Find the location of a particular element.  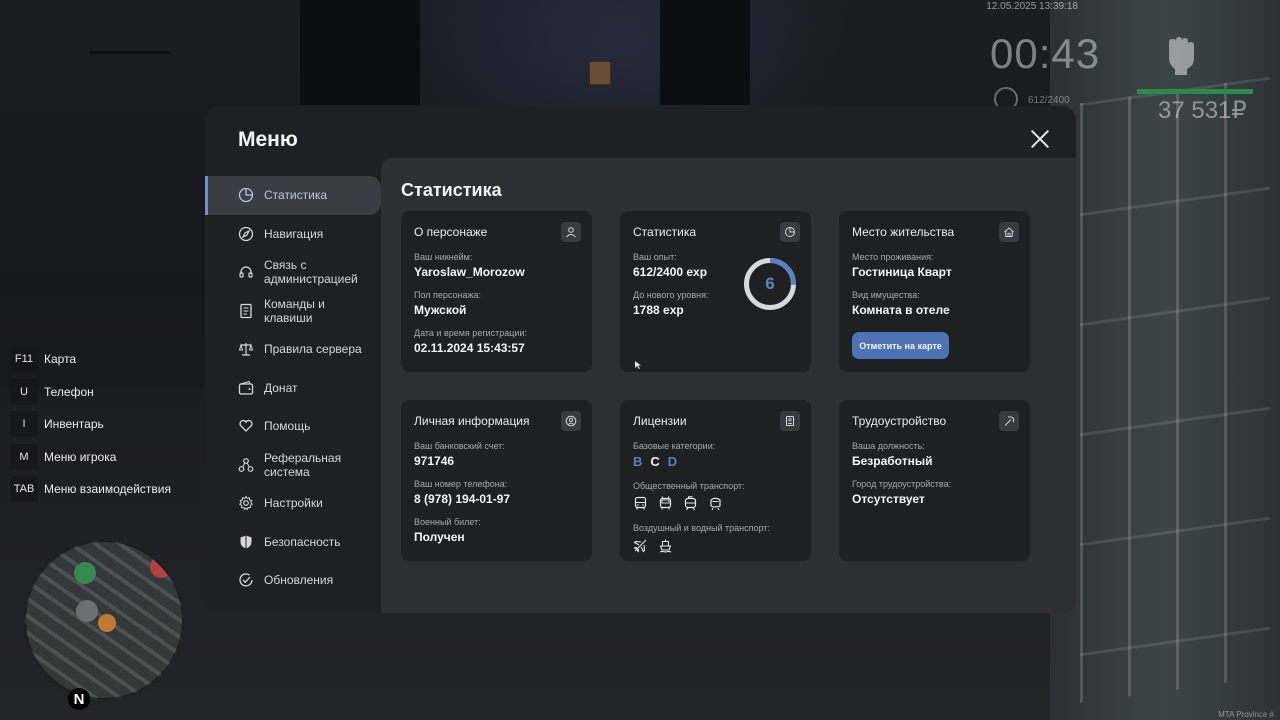

minimap is located at coordinates (104, 620).